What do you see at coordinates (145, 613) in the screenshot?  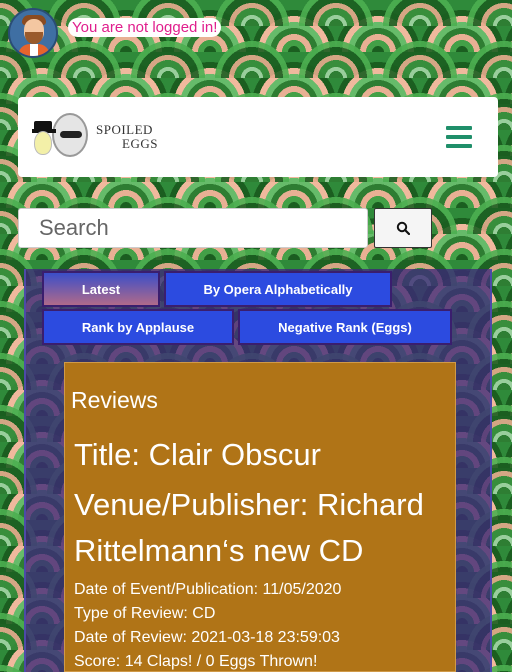 I see `review-type: Type of Review: CD` at bounding box center [145, 613].